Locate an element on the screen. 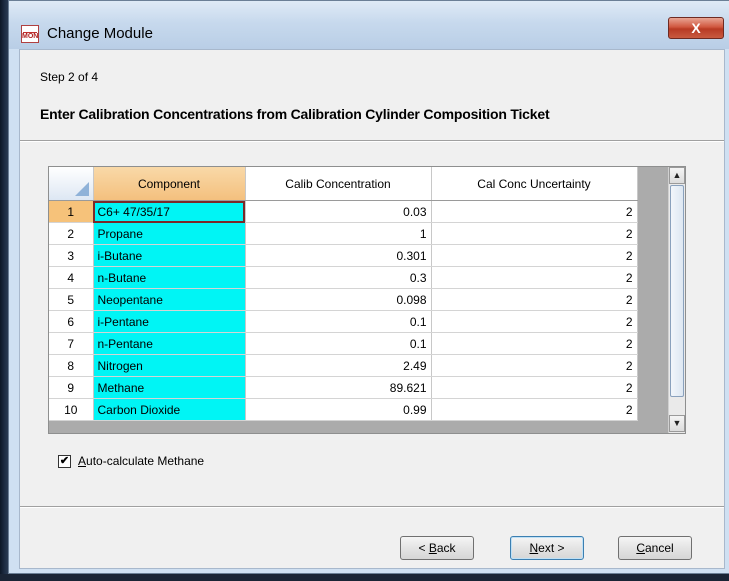  table-row: 4 n-Butane 0.3 2 is located at coordinates (343, 277).